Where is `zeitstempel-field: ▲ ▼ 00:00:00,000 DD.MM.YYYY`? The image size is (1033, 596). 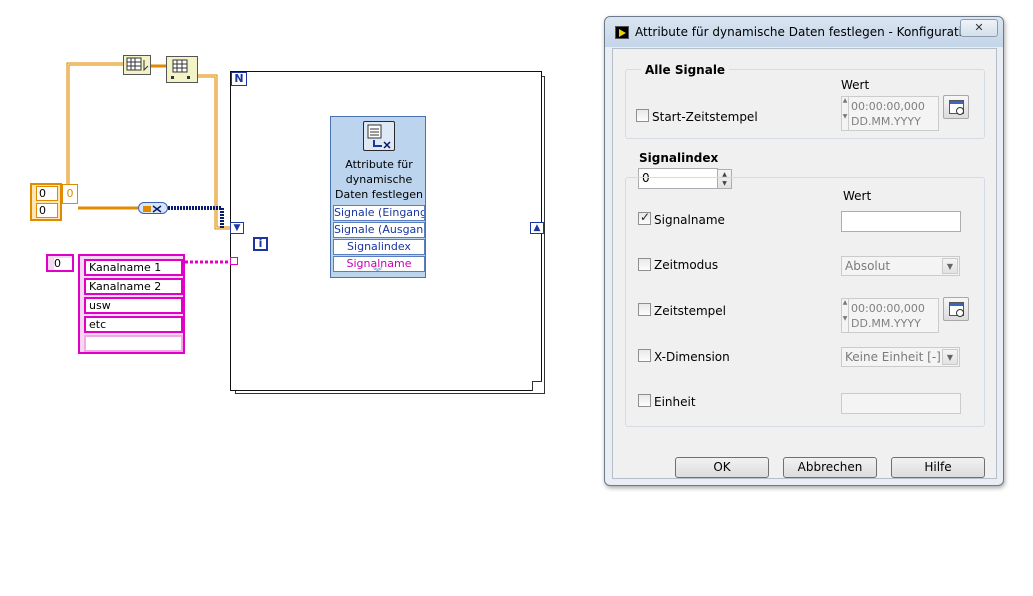
zeitstempel-field: ▲ ▼ 00:00:00,000 DD.MM.YYYY is located at coordinates (890, 315).